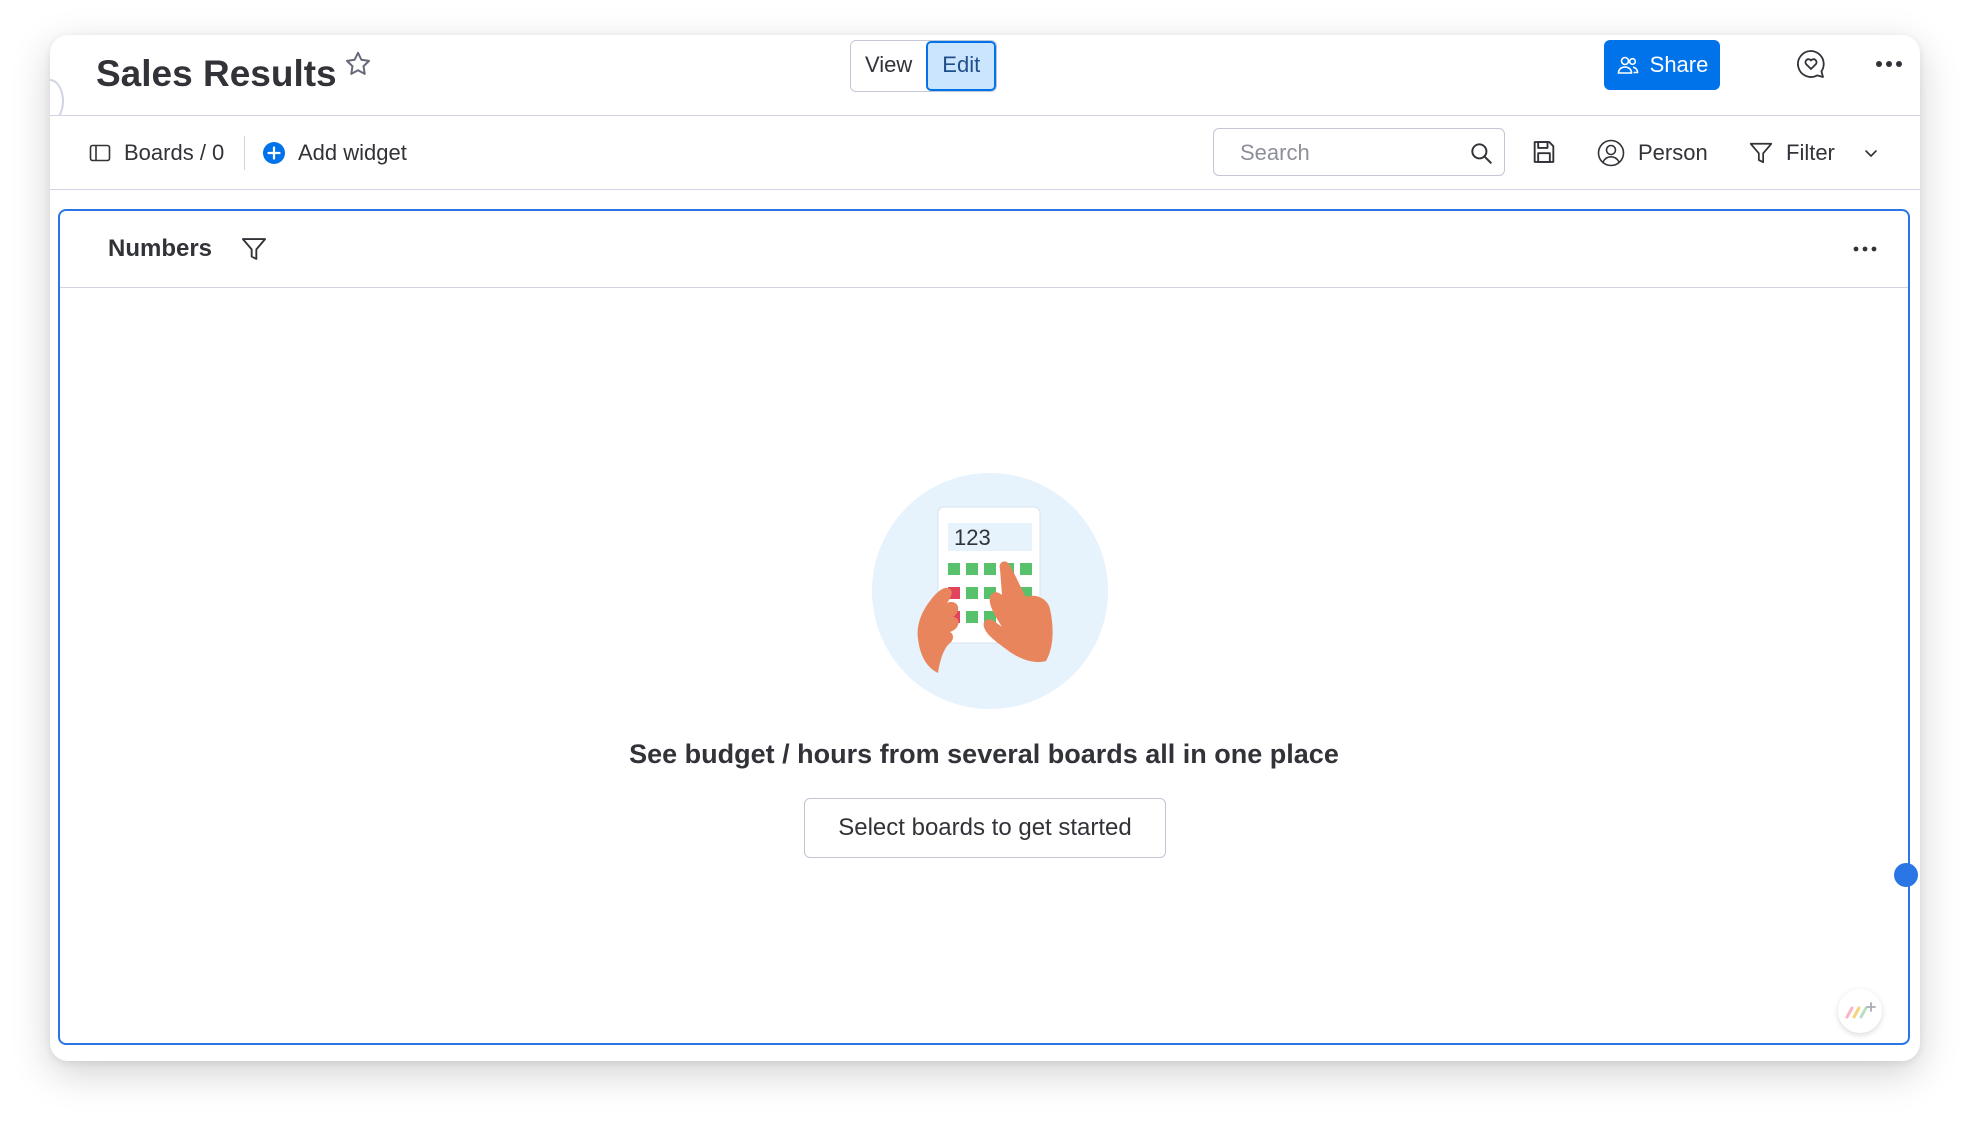  I want to click on edit-mode-button: Edit, so click(961, 66).